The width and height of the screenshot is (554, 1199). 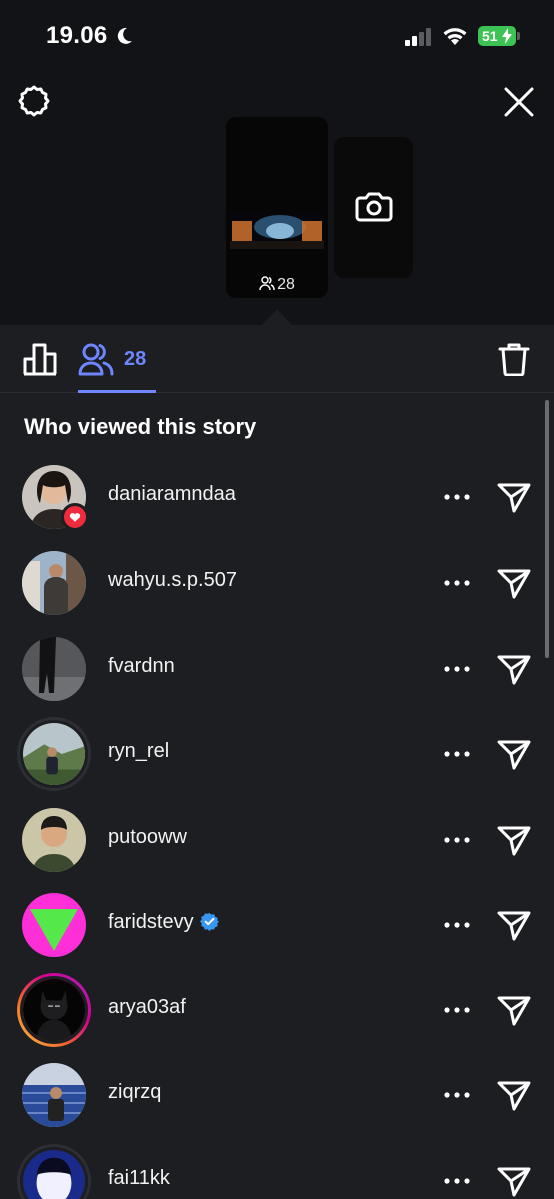 I want to click on wifi-icon, so click(x=455, y=36).